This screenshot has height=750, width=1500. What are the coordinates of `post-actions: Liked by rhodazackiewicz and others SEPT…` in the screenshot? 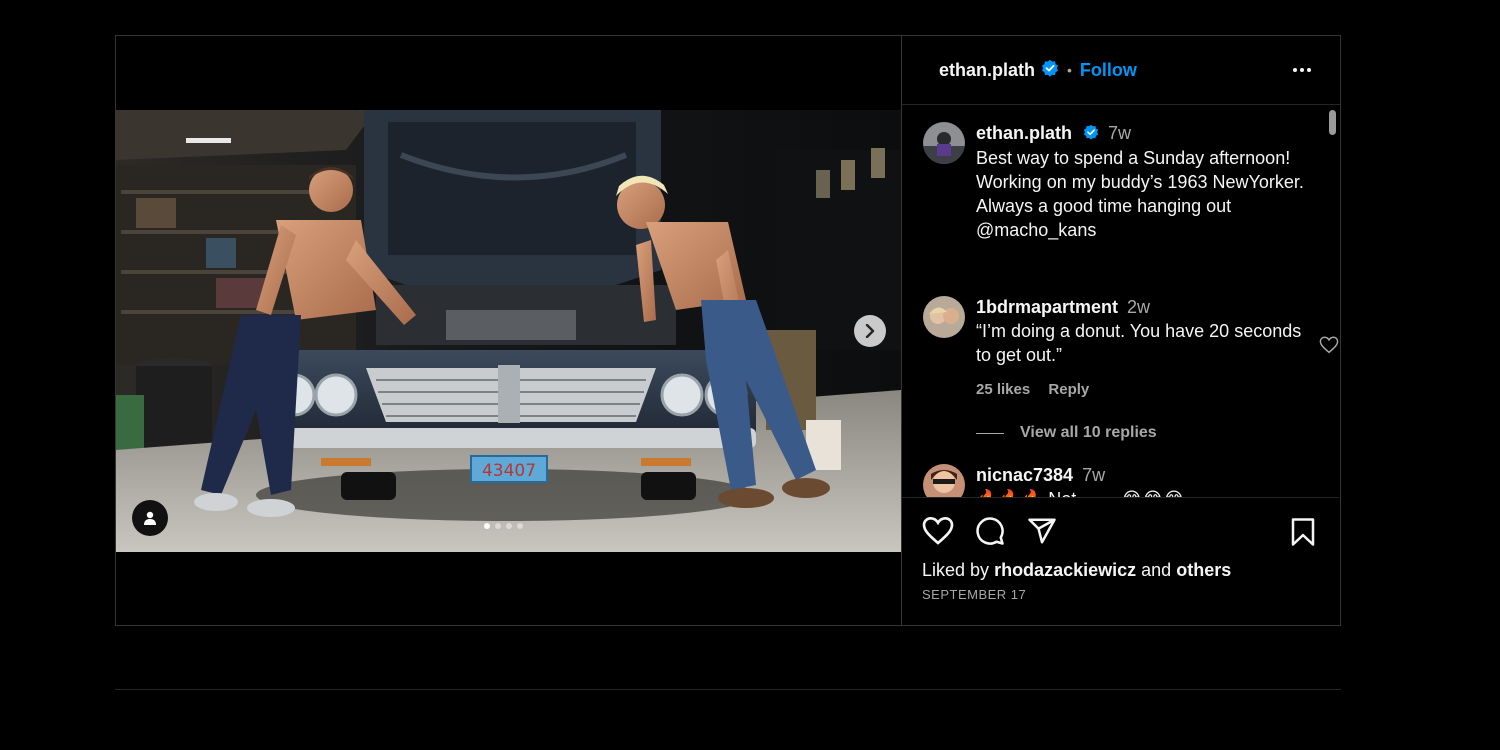 It's located at (1120, 561).